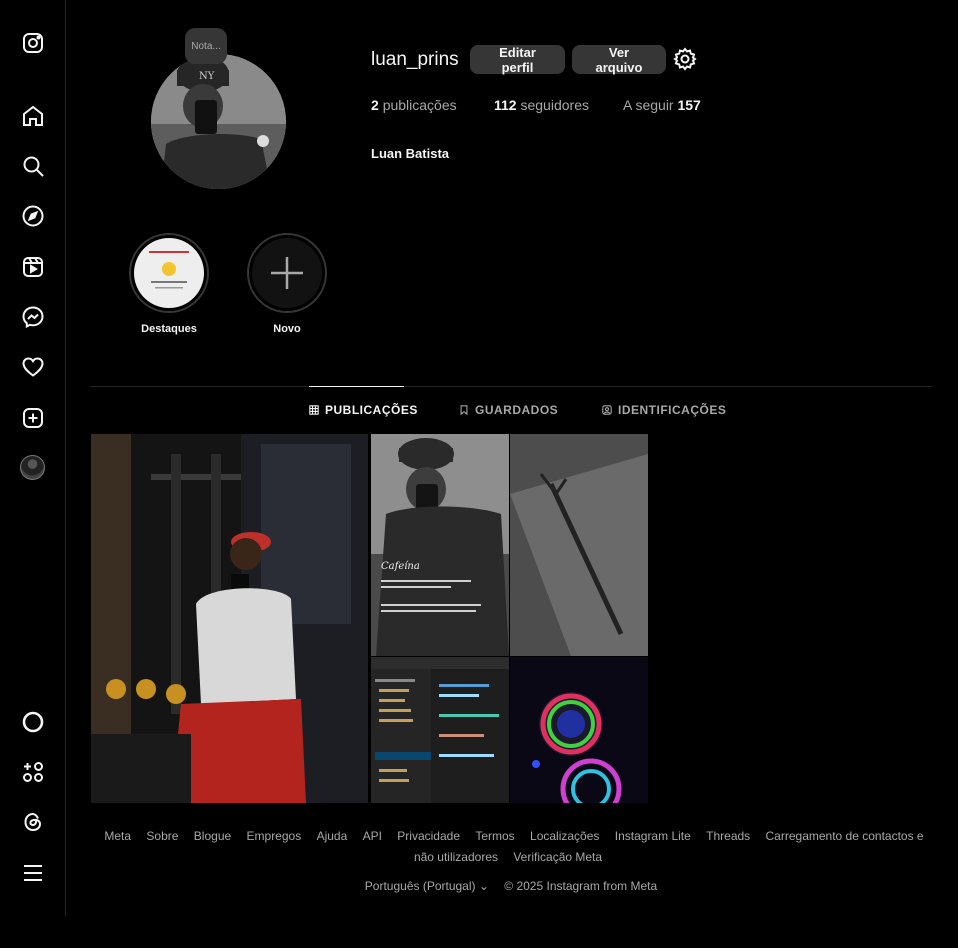 This screenshot has height=948, width=958. What do you see at coordinates (662, 105) in the screenshot?
I see `following-count: A seguir 157` at bounding box center [662, 105].